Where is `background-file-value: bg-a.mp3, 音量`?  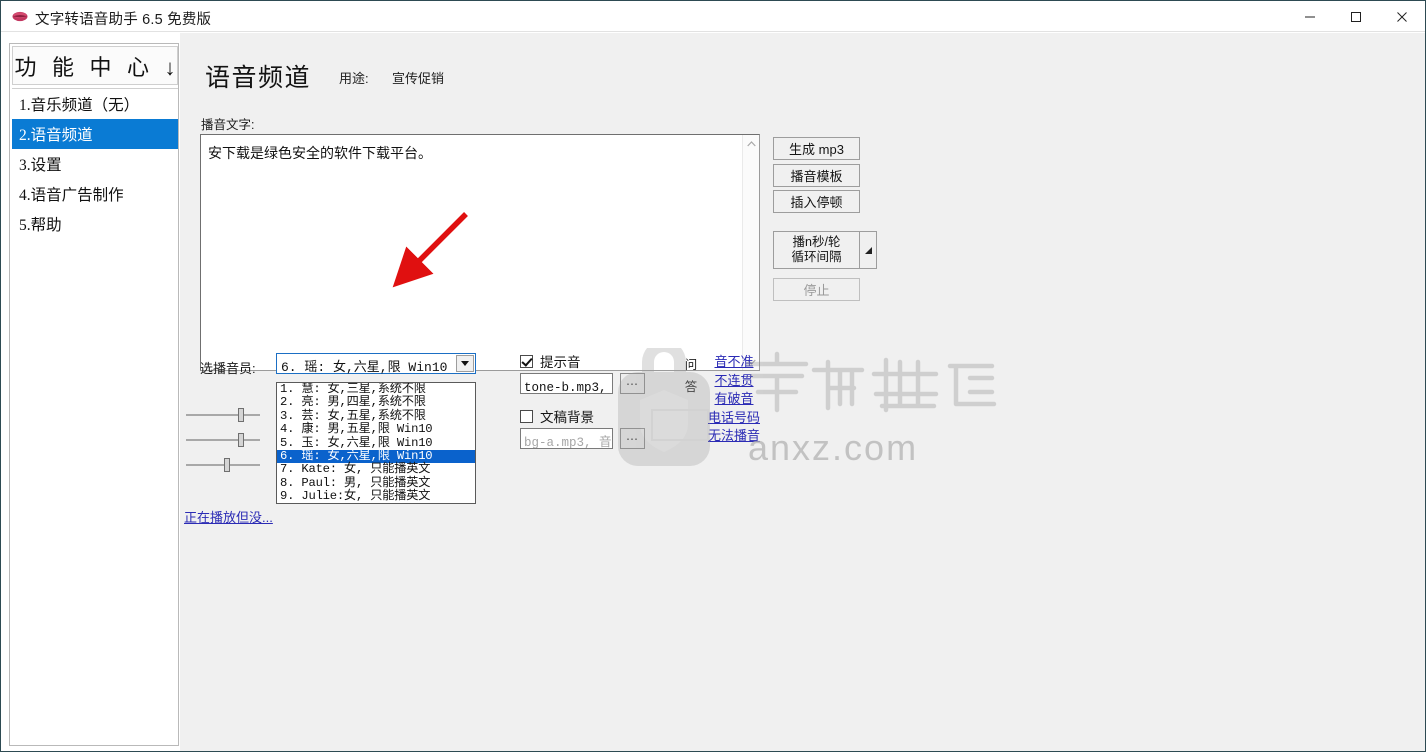
background-file-value: bg-a.mp3, 音量 is located at coordinates (568, 442).